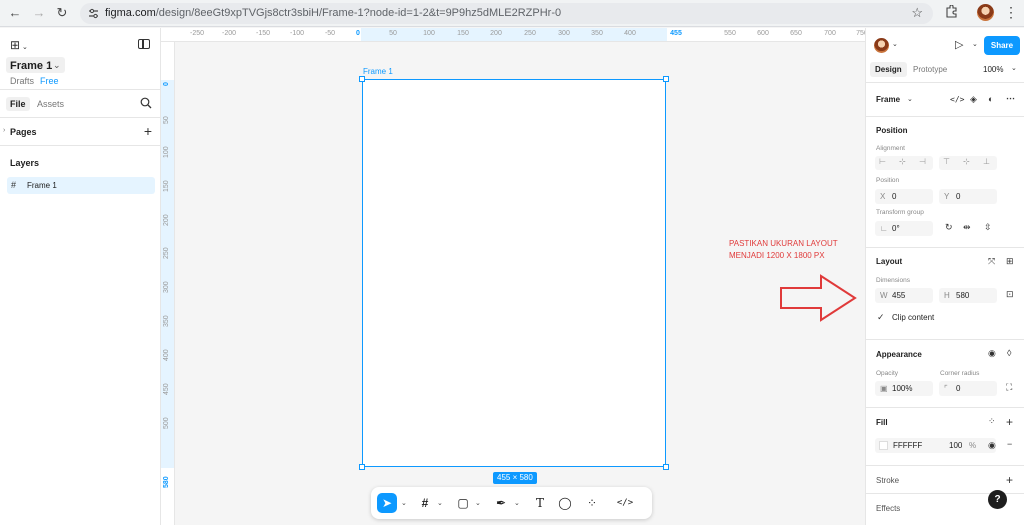  I want to click on opacity-field: ▣ 100%, so click(904, 388).